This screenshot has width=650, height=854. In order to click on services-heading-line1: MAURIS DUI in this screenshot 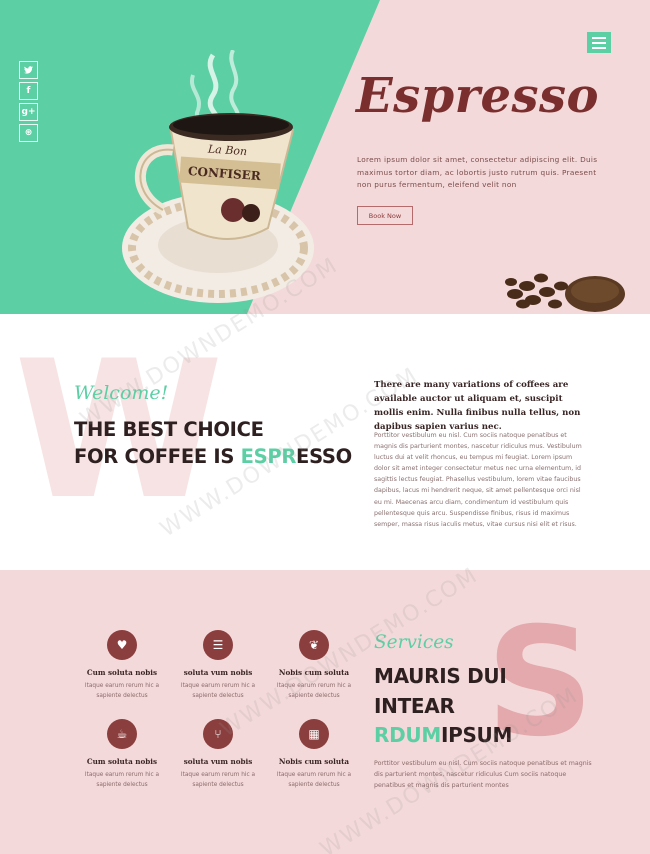, I will do `click(440, 676)`.